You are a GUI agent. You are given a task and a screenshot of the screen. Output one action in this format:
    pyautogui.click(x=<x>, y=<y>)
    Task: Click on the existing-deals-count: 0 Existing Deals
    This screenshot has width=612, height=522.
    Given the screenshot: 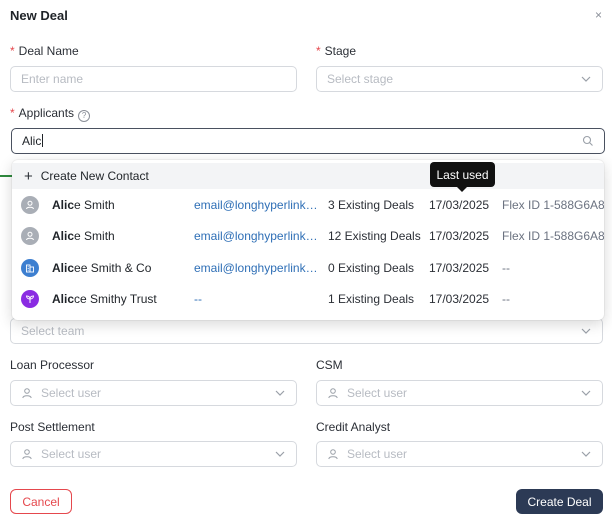 What is the action you would take?
    pyautogui.click(x=371, y=267)
    